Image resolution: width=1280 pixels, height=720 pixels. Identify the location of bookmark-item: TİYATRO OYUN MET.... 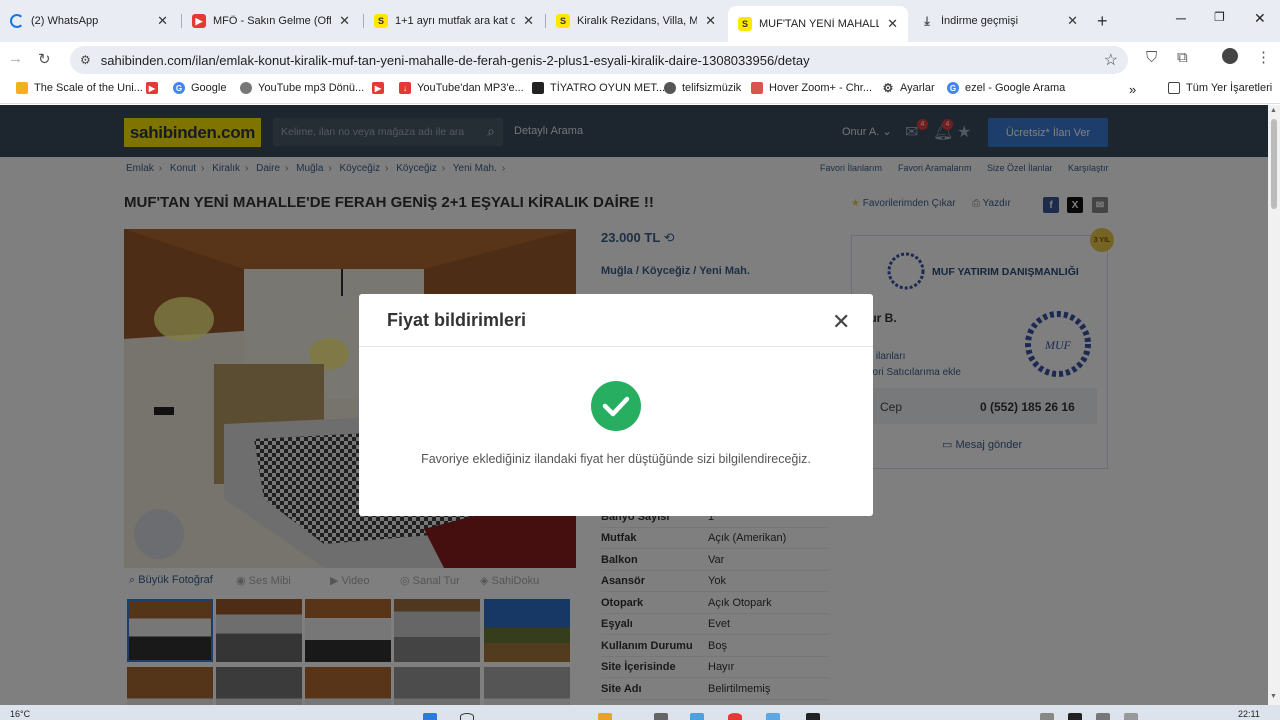
(598, 88).